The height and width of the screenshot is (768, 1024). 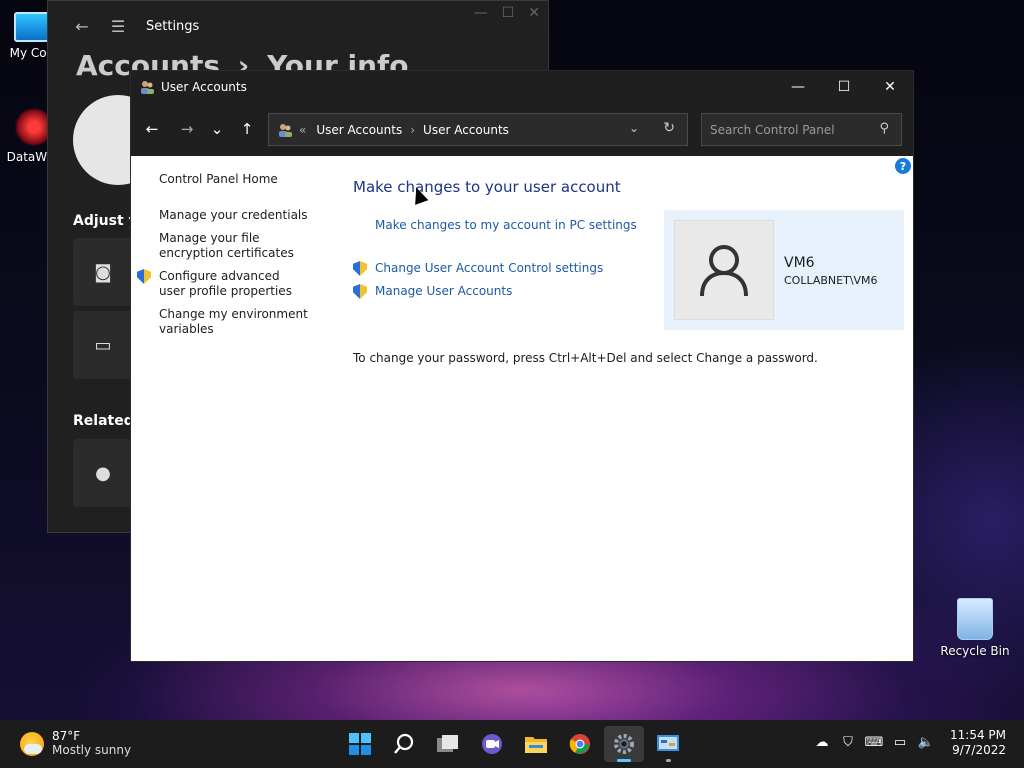 I want to click on change-uac-settings-link: Change User Account Control settings, so click(x=489, y=268).